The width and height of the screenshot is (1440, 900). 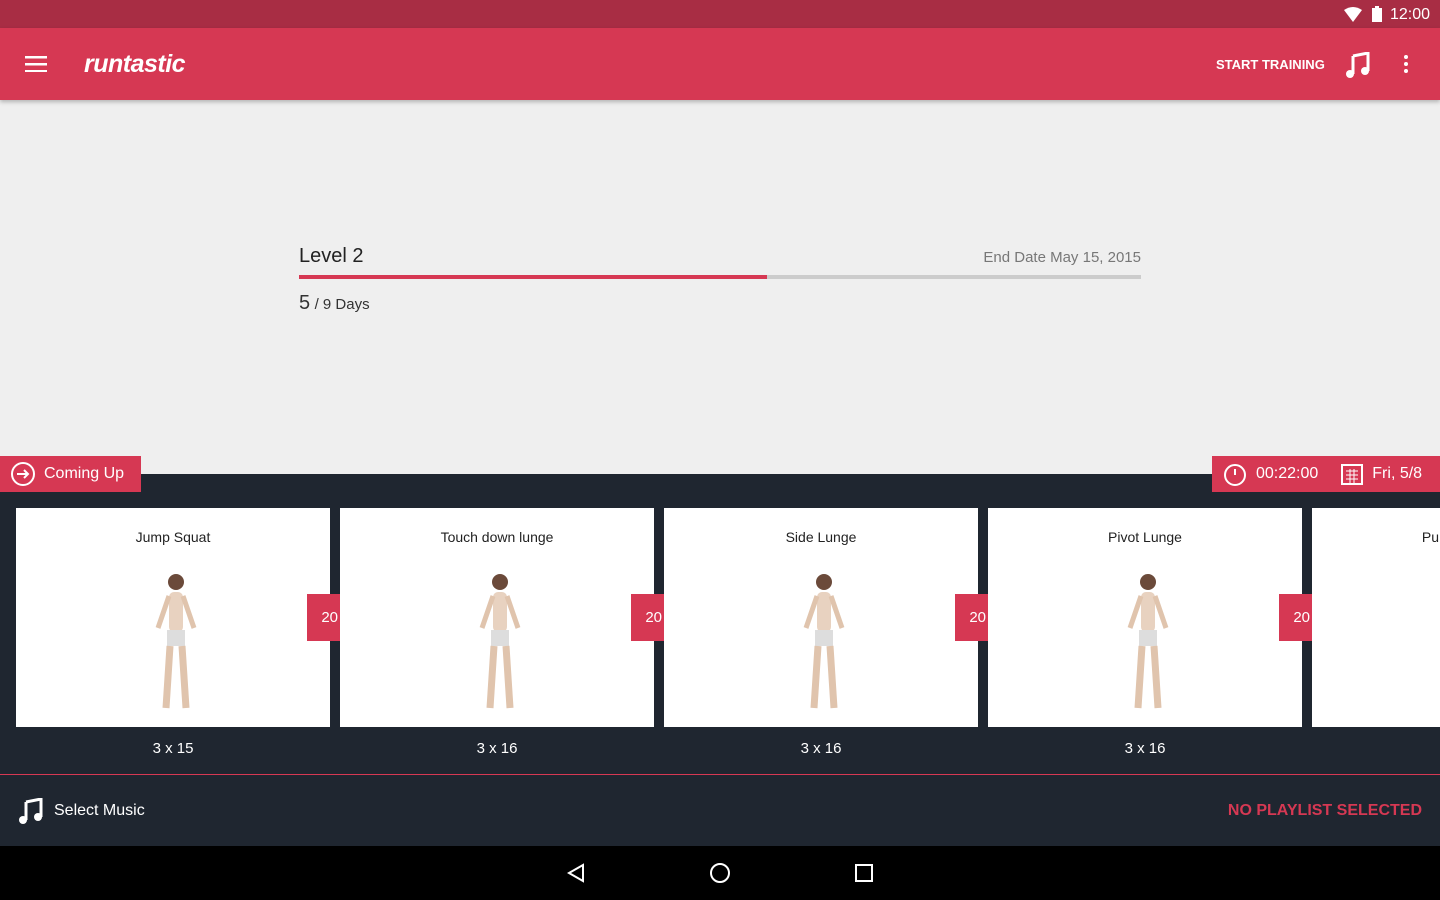 What do you see at coordinates (99, 811) in the screenshot?
I see `select-music-button: Select Music` at bounding box center [99, 811].